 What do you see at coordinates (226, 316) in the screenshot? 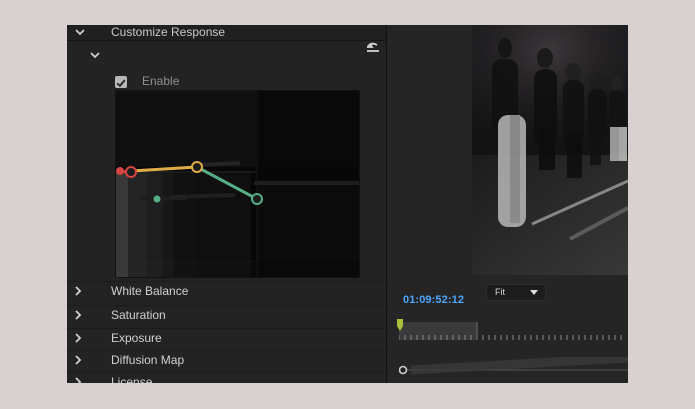
I see `menu-item-saturation: Saturation` at bounding box center [226, 316].